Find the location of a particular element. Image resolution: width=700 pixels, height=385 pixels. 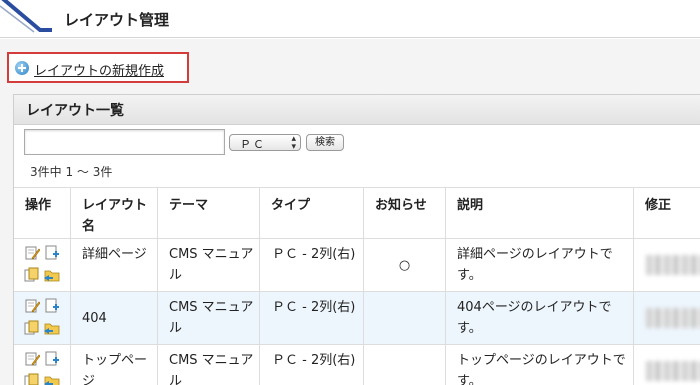

new-layout-link: レイアウトの新規作成 is located at coordinates (98, 67).